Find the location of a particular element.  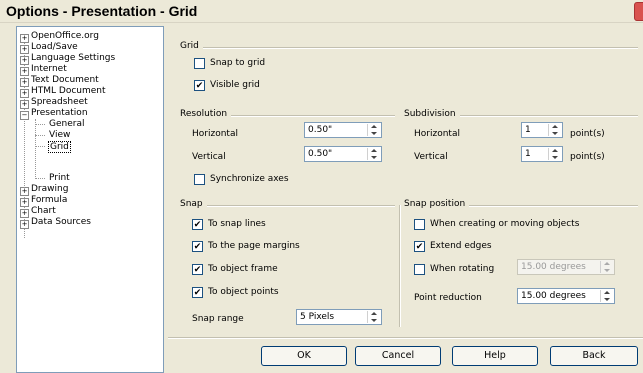

tree-item-load-save: Load/Save is located at coordinates (54, 47).